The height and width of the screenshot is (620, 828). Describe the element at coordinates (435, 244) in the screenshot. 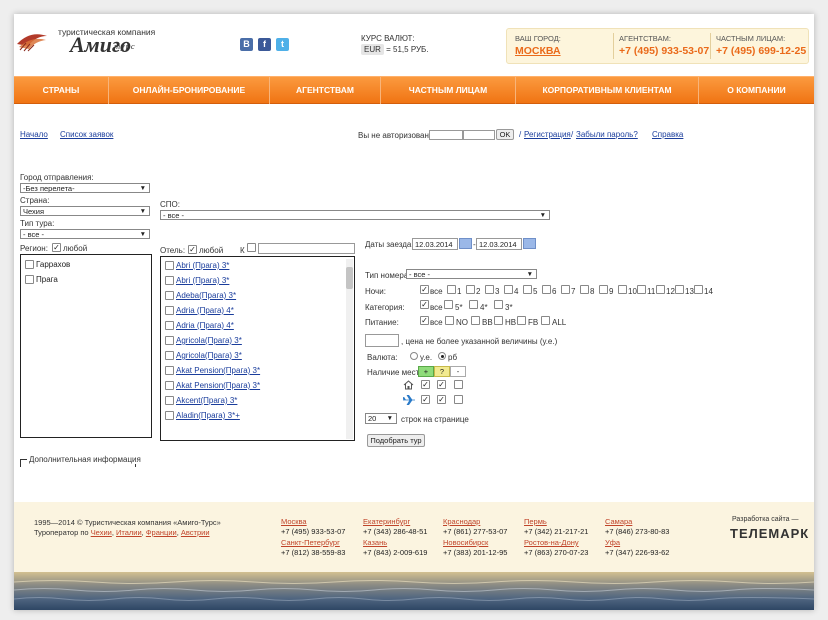

I see `date-from-input: 12.03.2014` at that location.